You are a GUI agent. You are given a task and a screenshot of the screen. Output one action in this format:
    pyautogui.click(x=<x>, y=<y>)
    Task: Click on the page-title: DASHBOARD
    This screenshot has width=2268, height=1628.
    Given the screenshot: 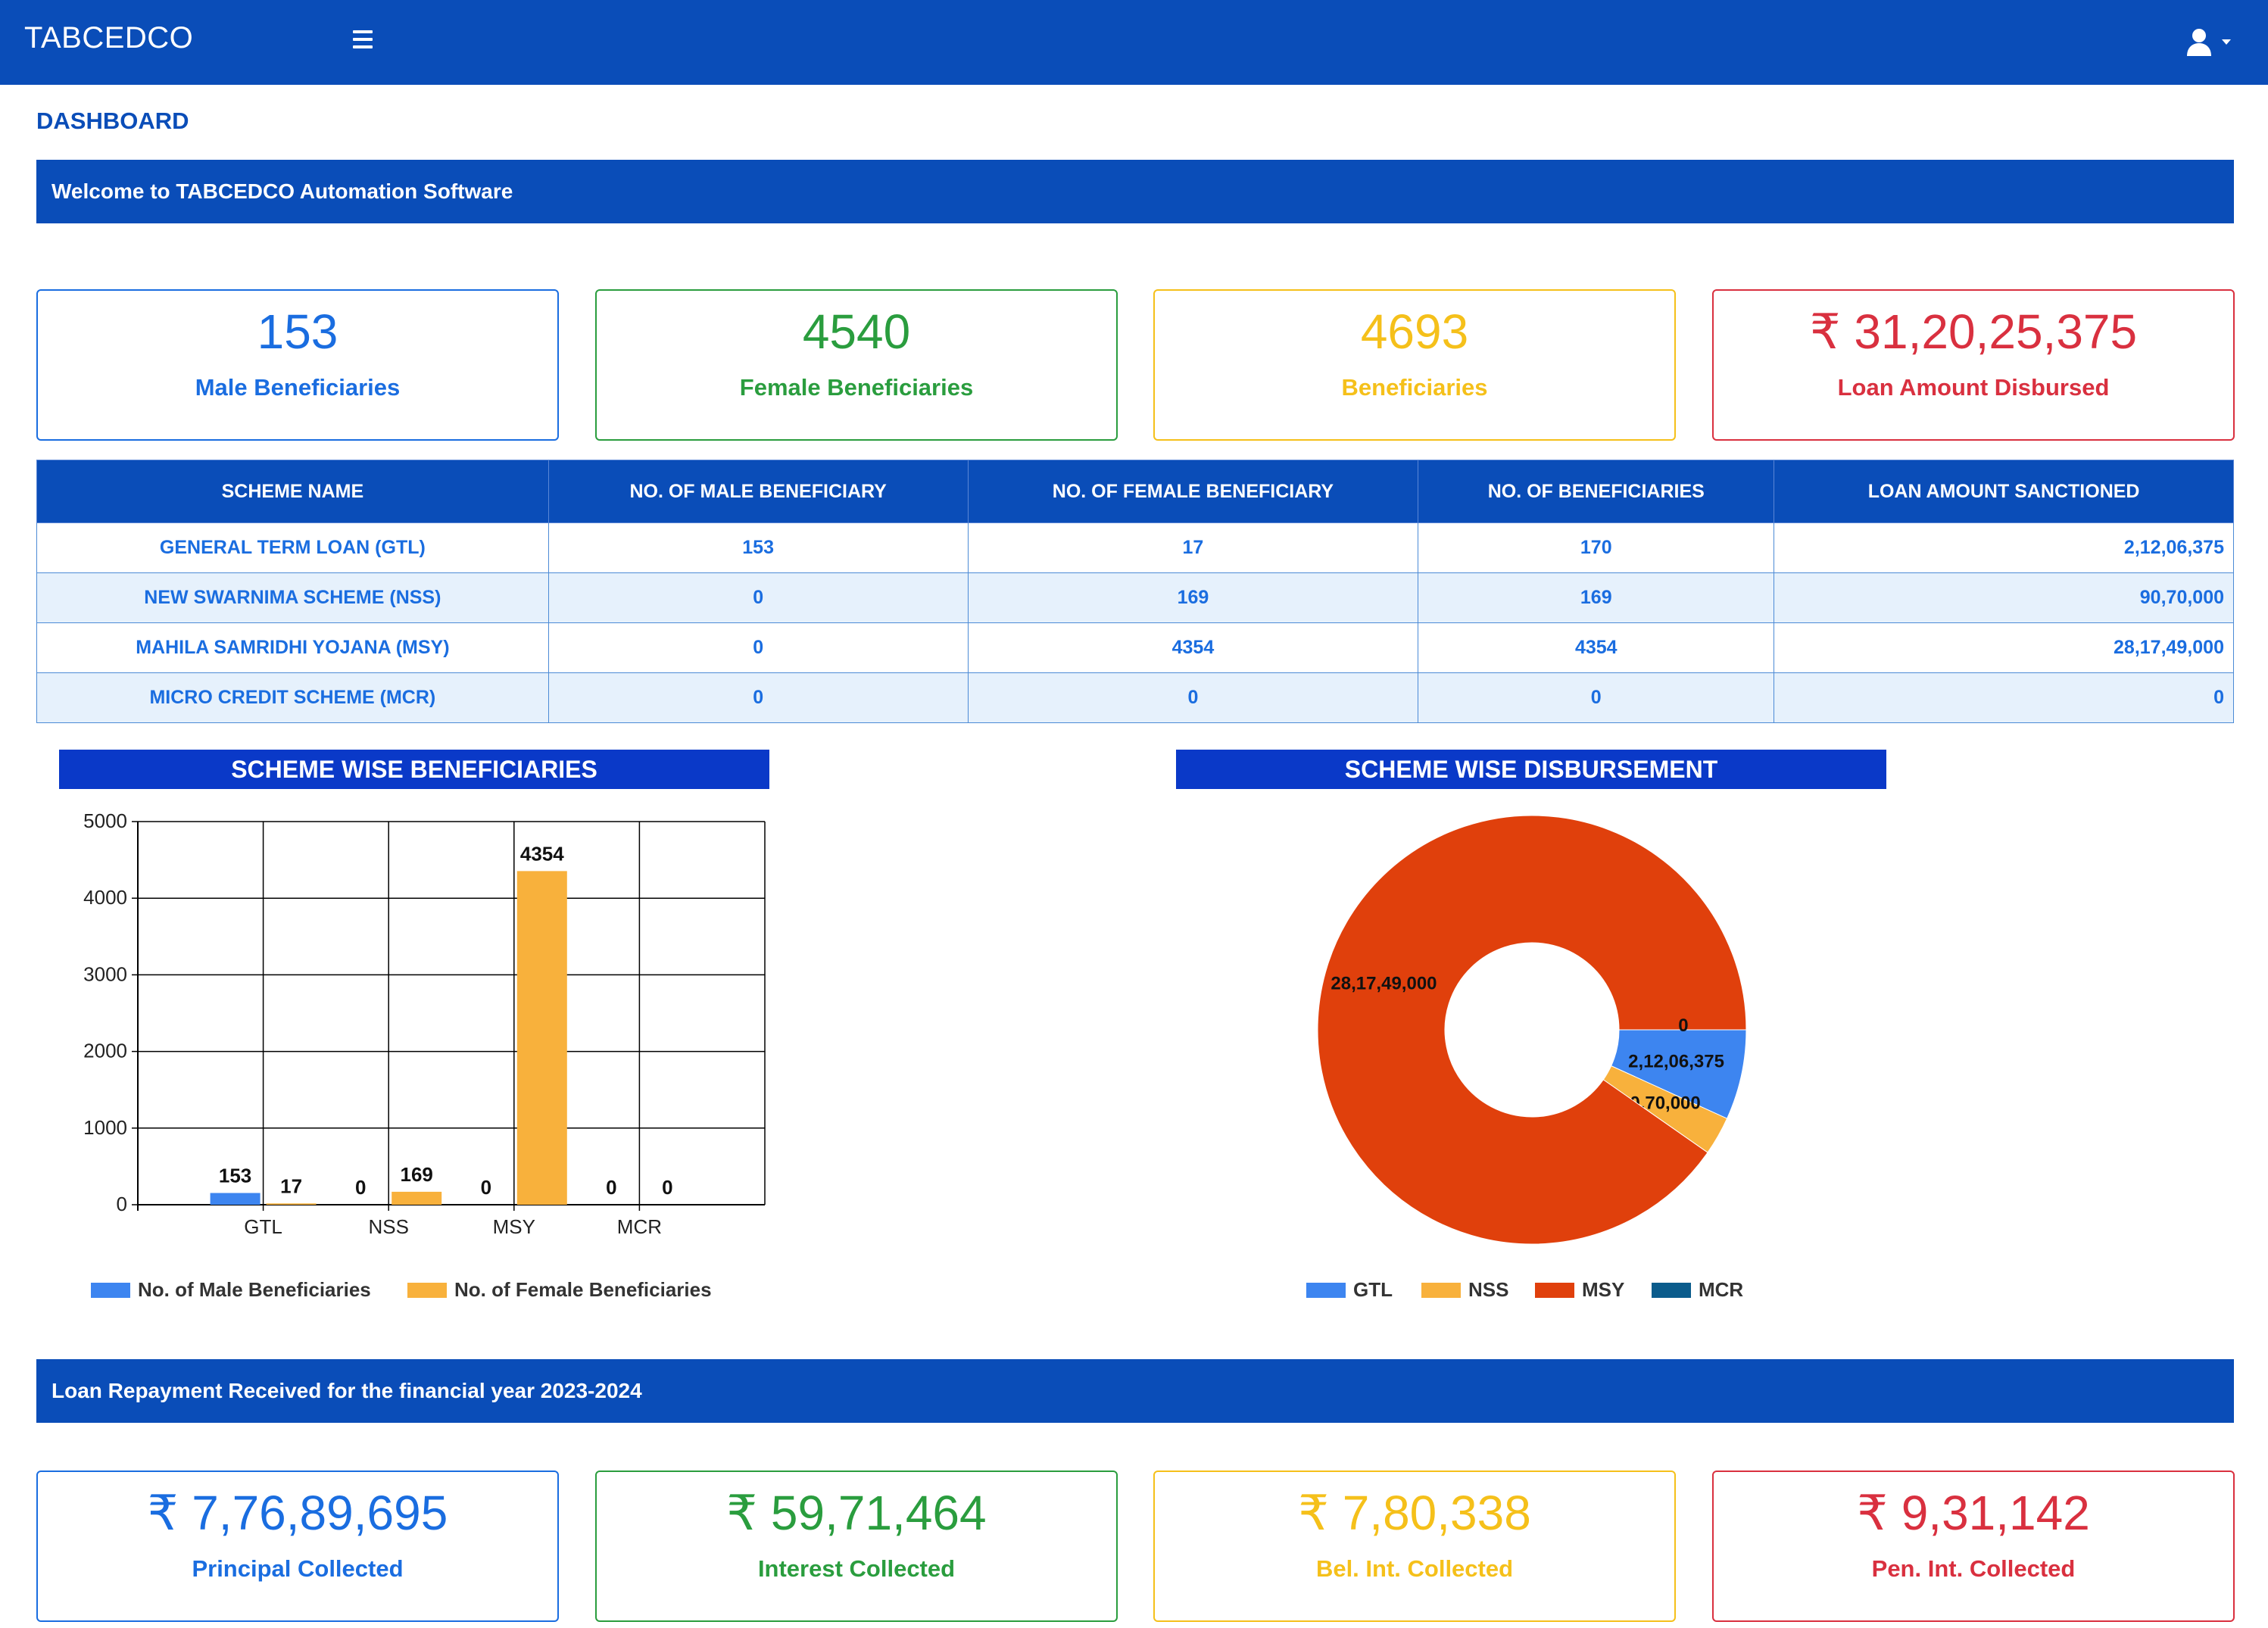 What is the action you would take?
    pyautogui.click(x=112, y=121)
    